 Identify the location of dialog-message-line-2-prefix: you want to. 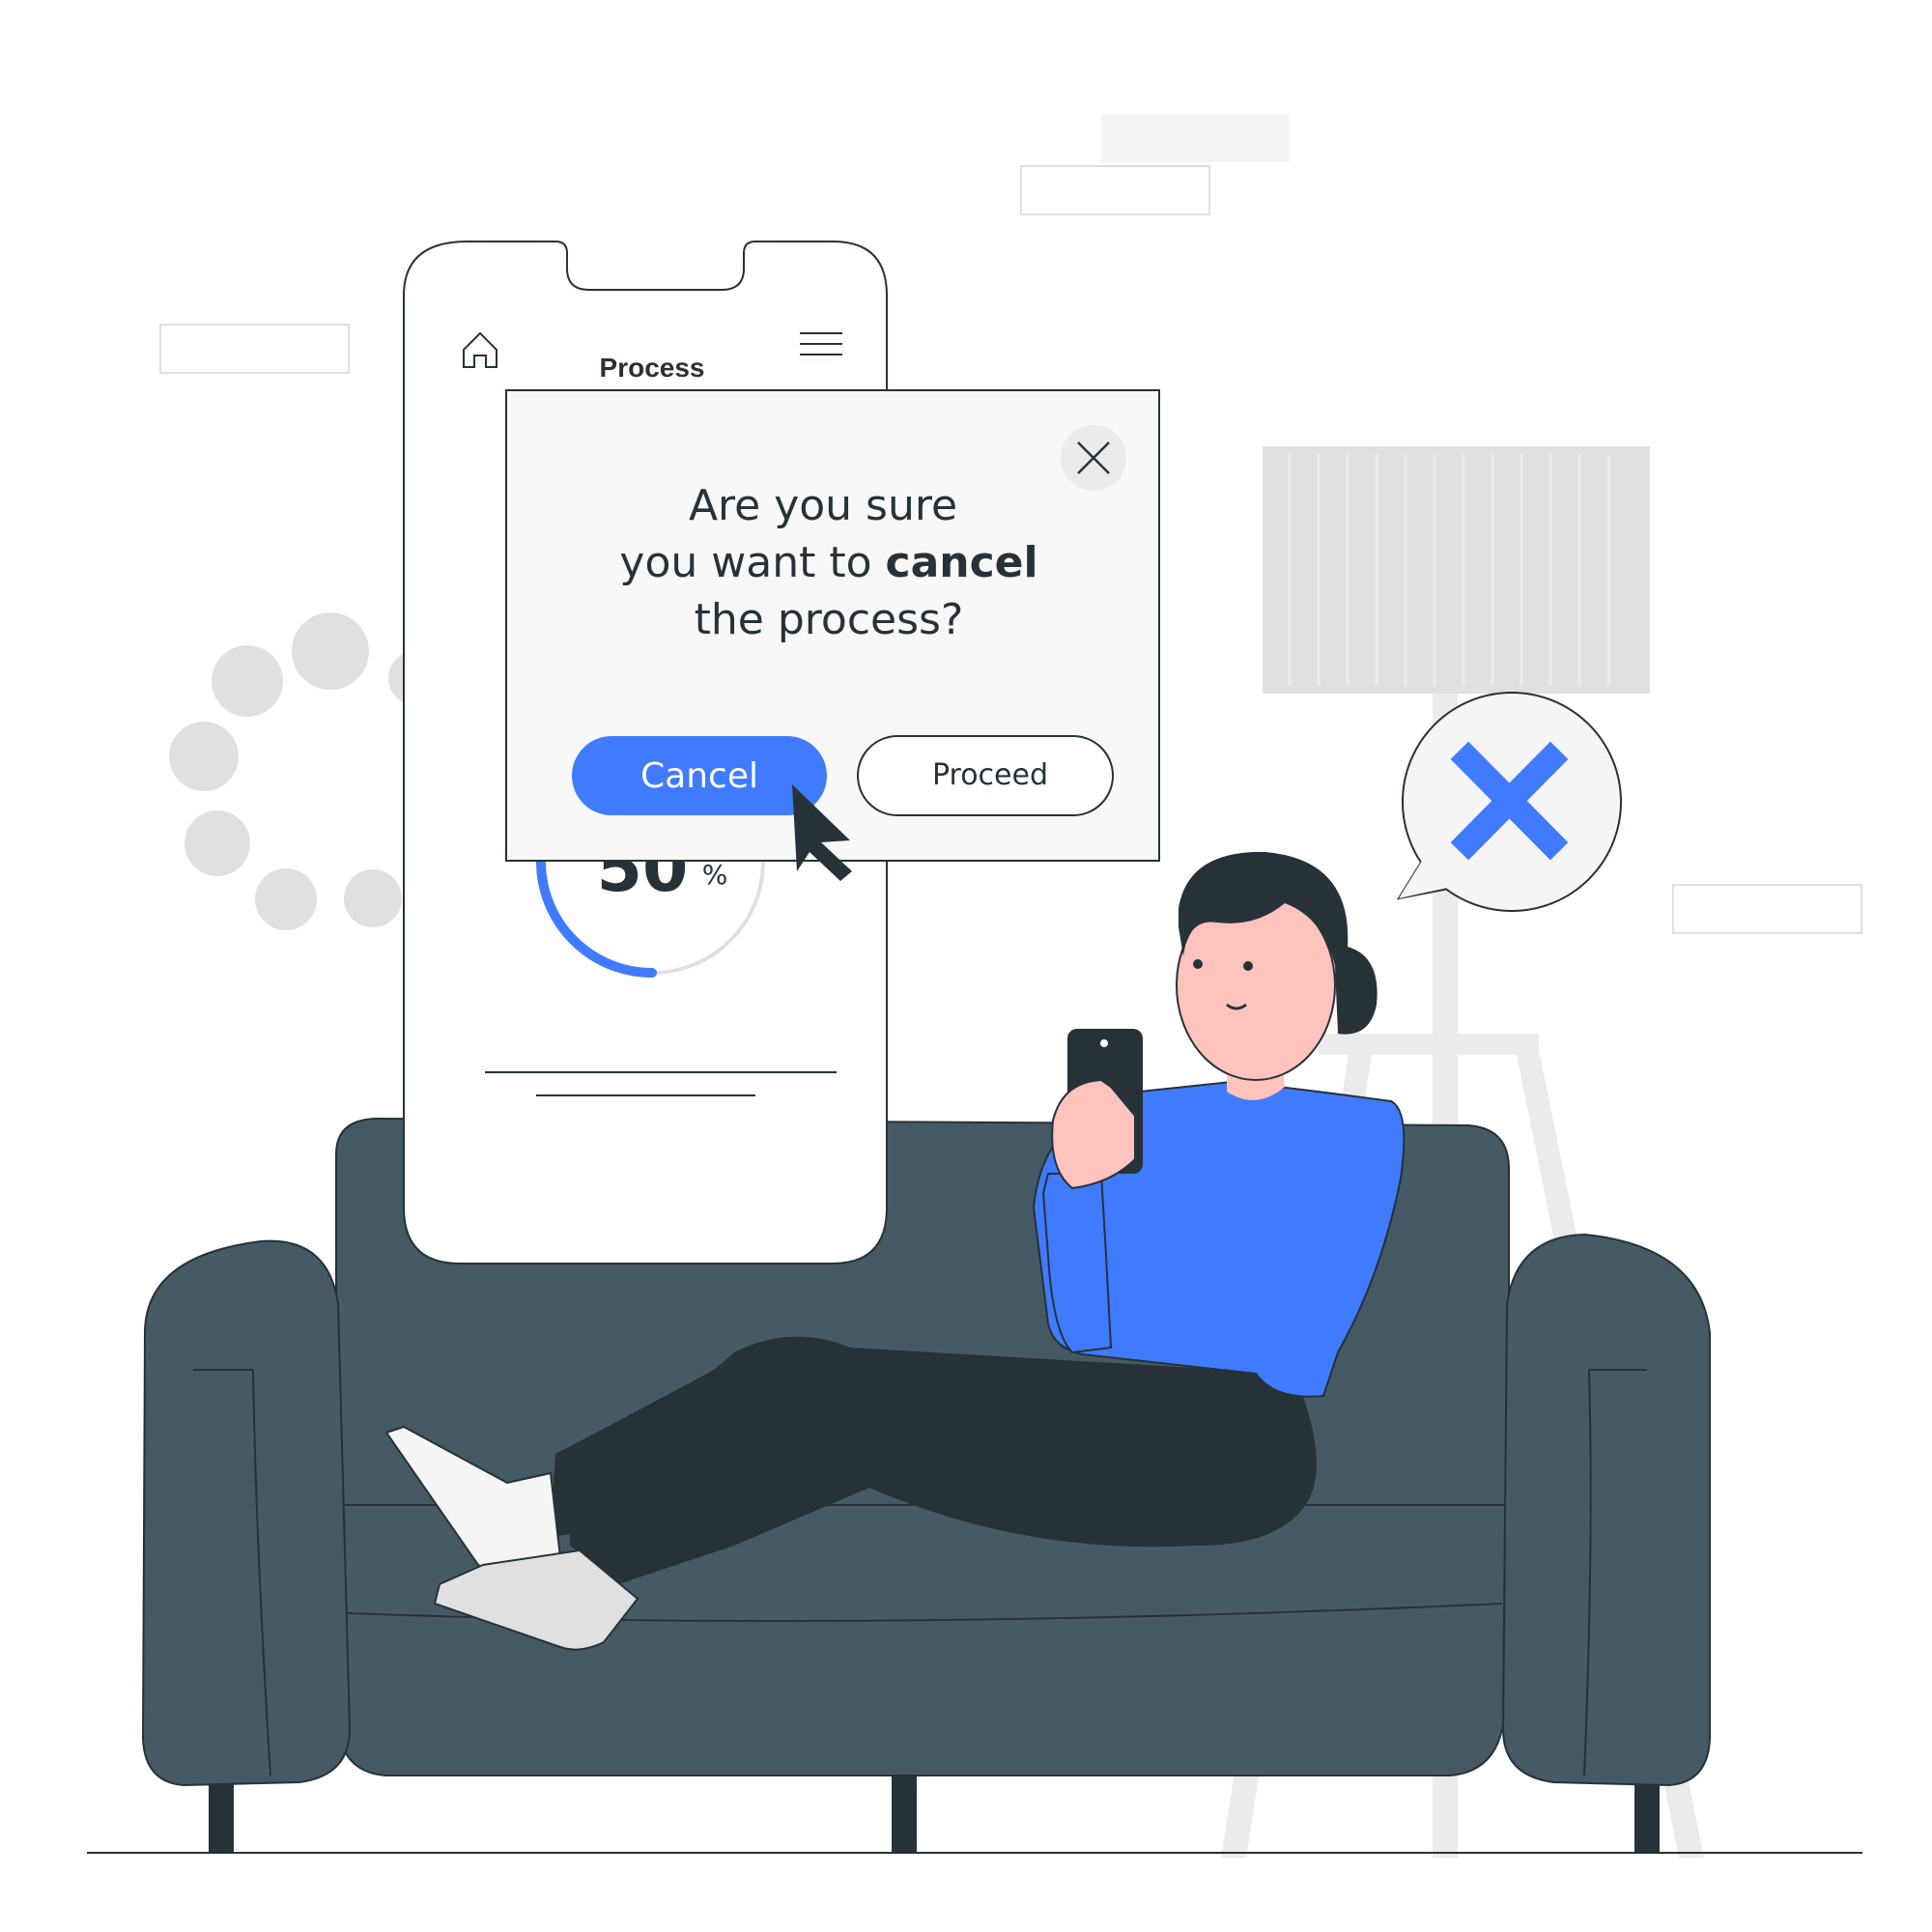
(752, 562).